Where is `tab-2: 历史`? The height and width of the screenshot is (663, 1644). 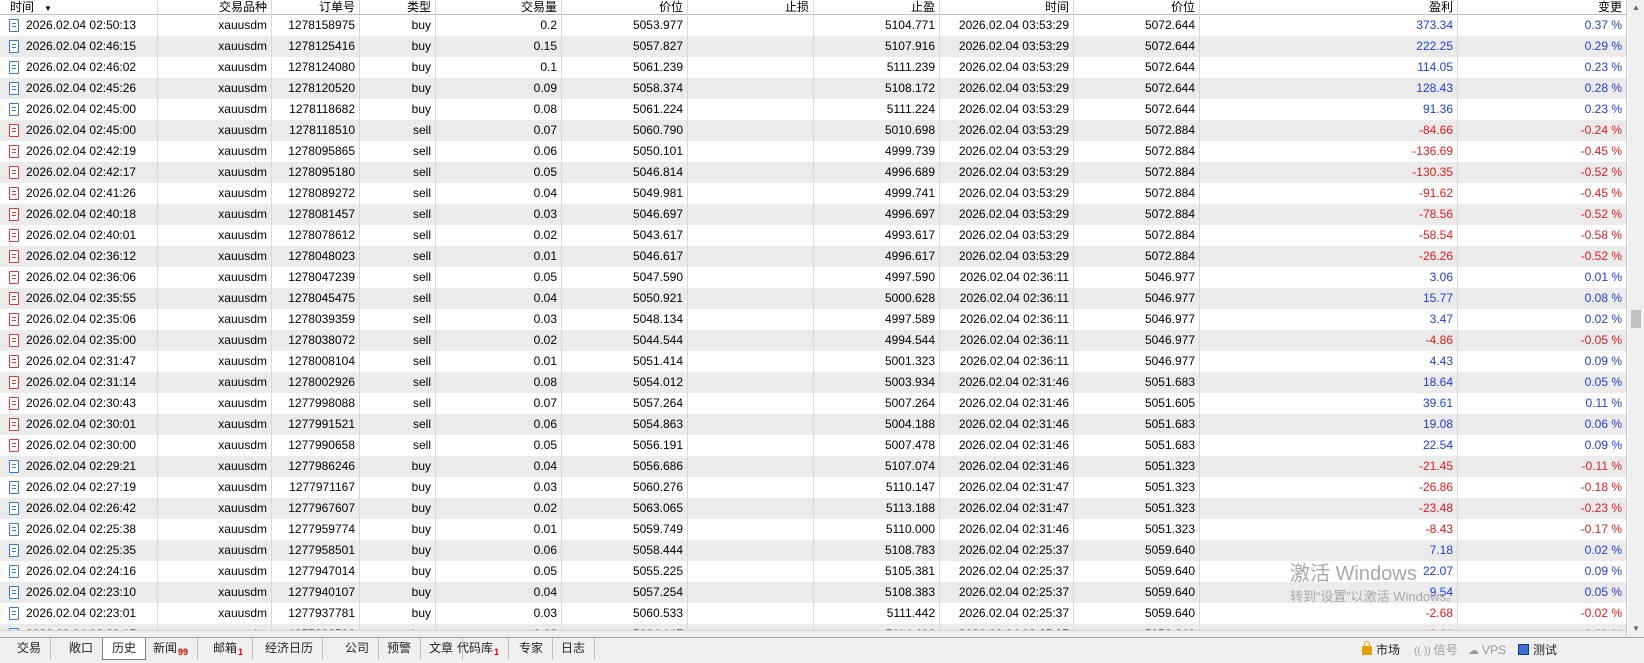 tab-2: 历史 is located at coordinates (124, 649).